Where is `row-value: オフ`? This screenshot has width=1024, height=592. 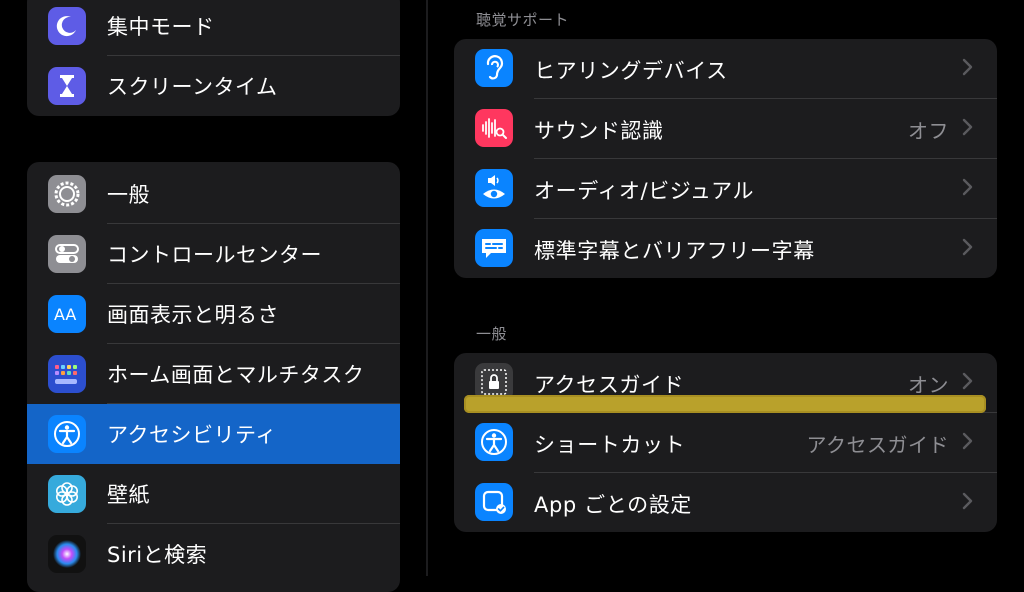 row-value: オフ is located at coordinates (928, 131).